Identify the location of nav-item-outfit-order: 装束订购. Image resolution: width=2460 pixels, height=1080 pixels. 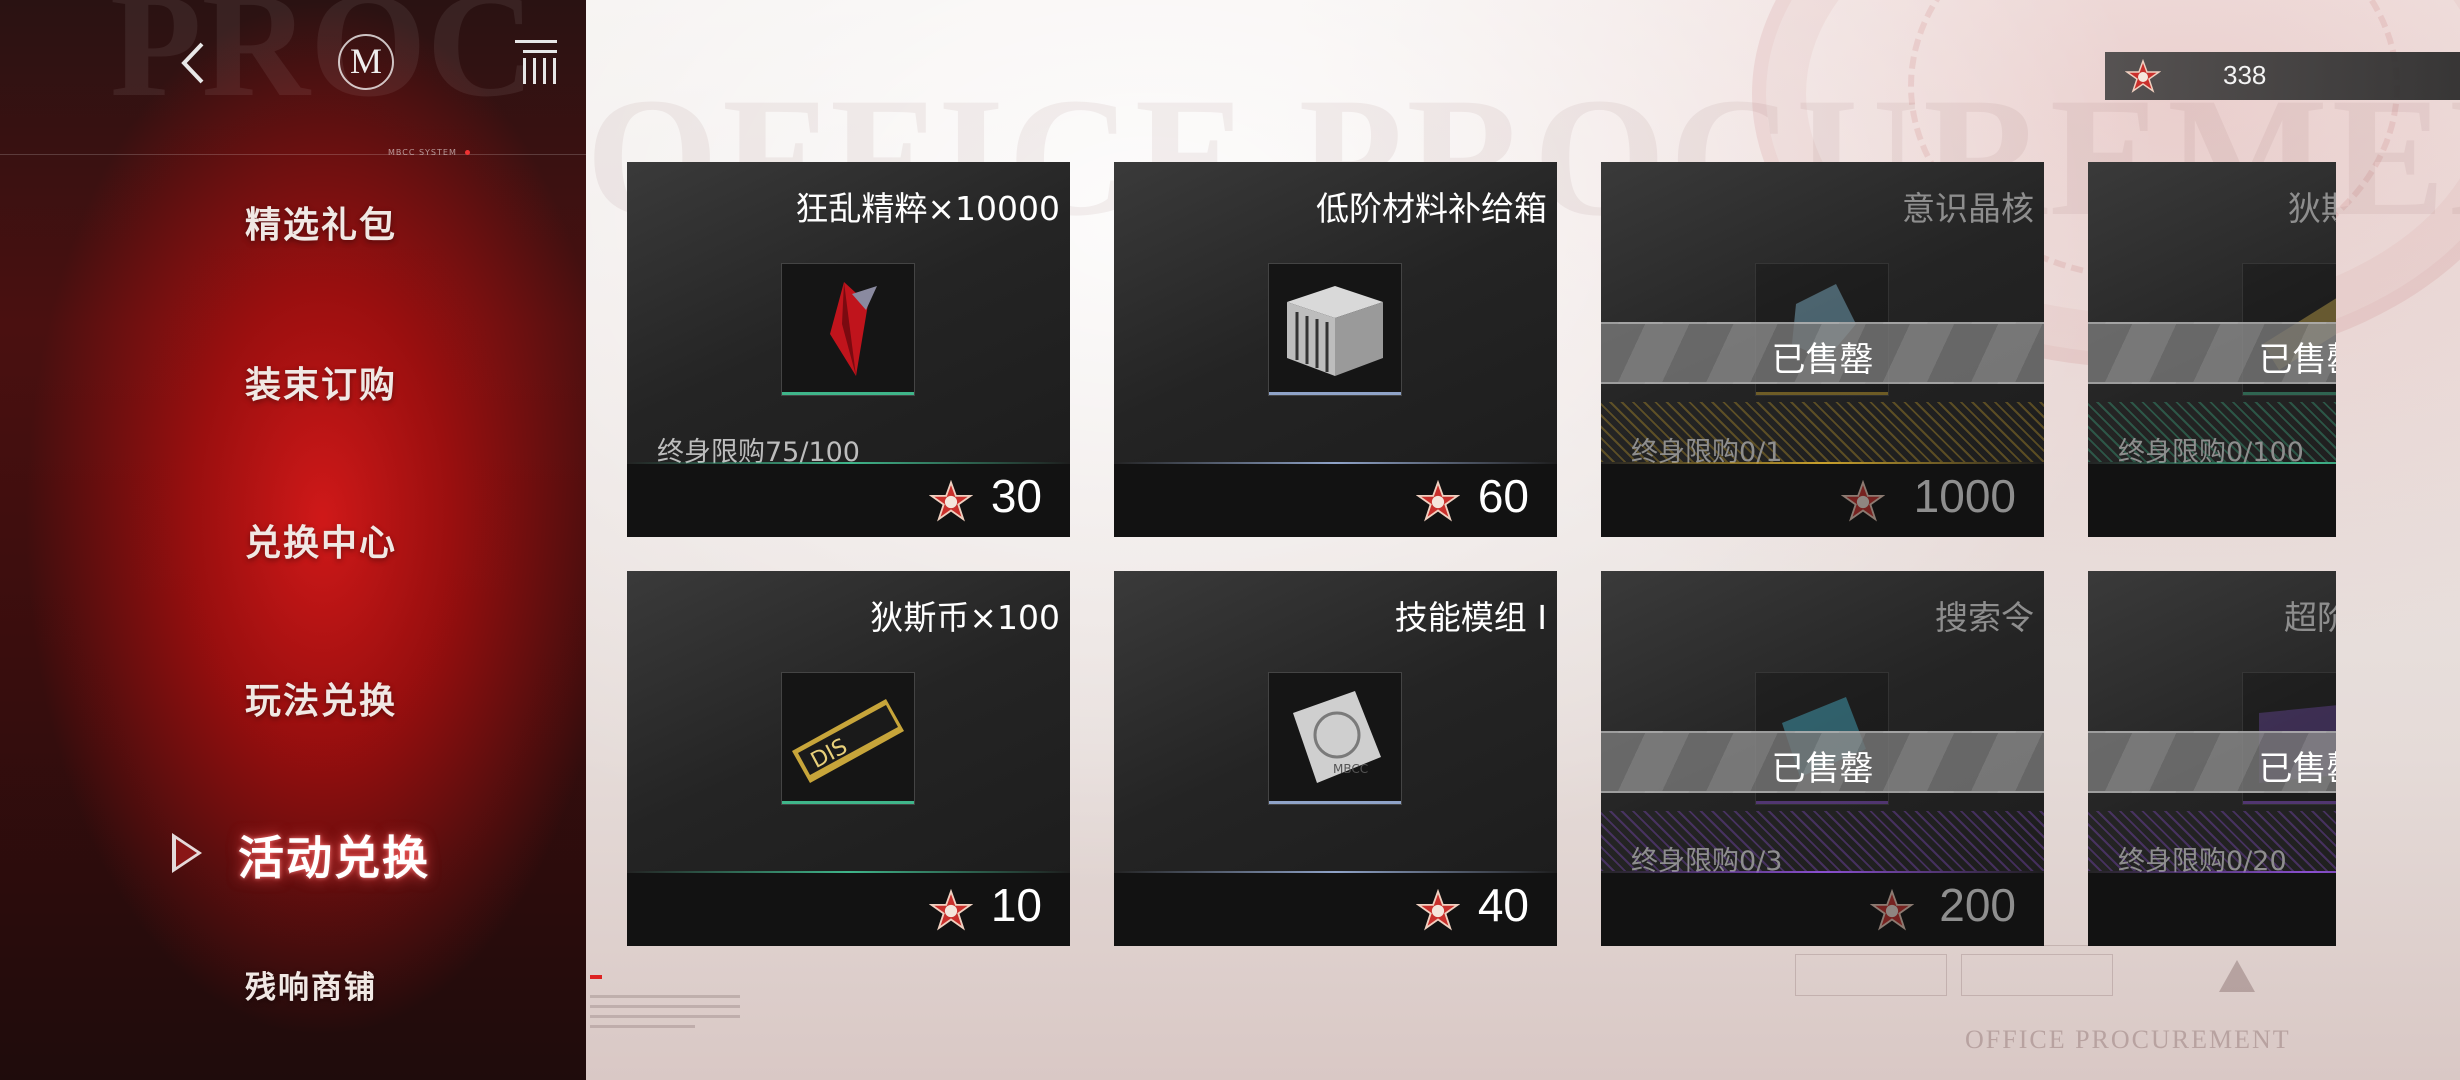
(321, 382).